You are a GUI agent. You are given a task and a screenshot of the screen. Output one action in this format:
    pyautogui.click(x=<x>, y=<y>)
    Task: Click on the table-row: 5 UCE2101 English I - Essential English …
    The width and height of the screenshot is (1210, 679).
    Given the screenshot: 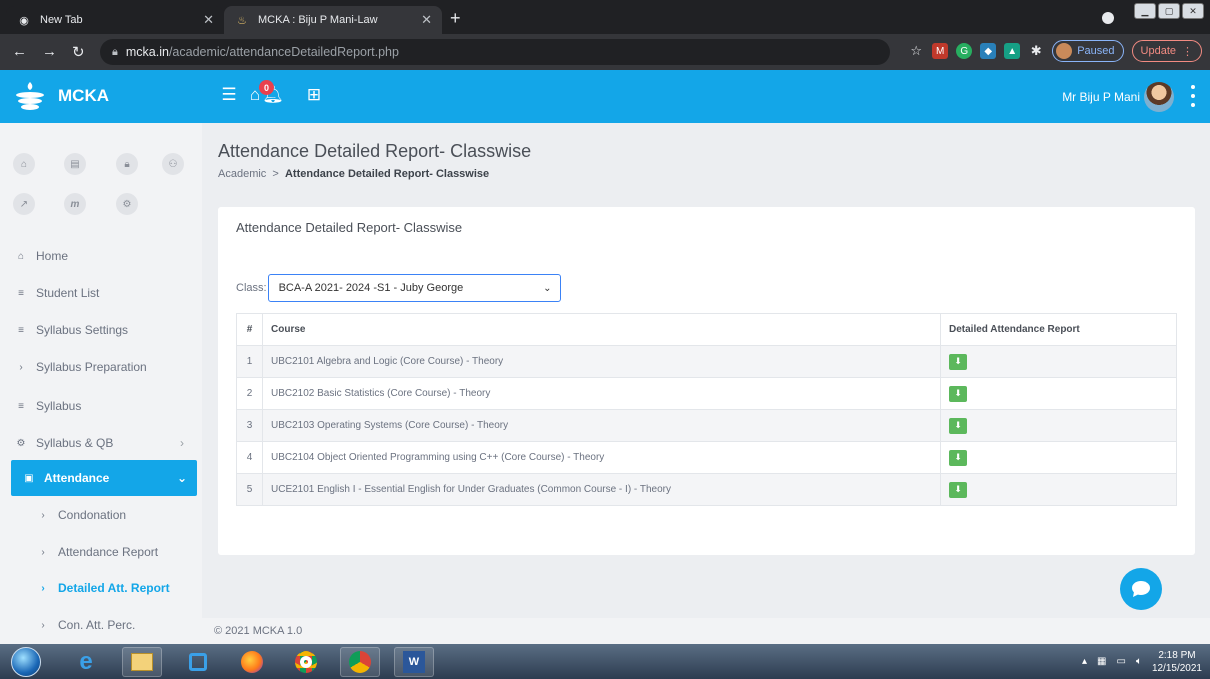 What is the action you would take?
    pyautogui.click(x=706, y=489)
    